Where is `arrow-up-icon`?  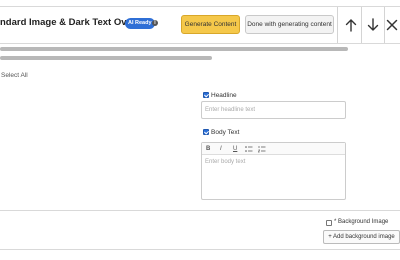 arrow-up-icon is located at coordinates (351, 25).